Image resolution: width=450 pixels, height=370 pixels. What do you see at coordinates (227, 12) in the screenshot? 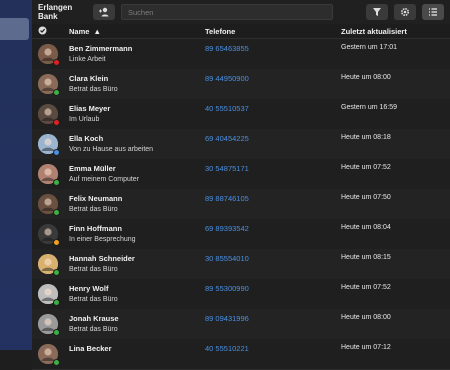
I see `search-input` at bounding box center [227, 12].